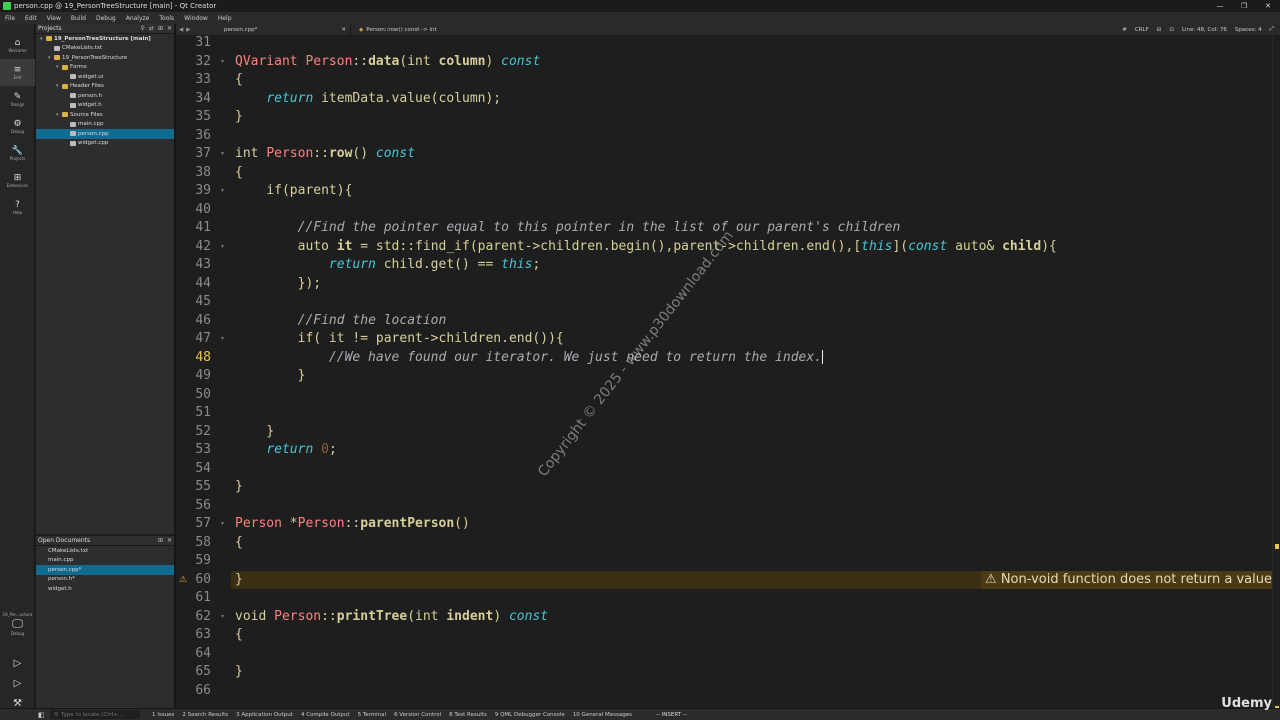 This screenshot has width=1280, height=720. I want to click on expand-icon: ⤢, so click(1272, 29).